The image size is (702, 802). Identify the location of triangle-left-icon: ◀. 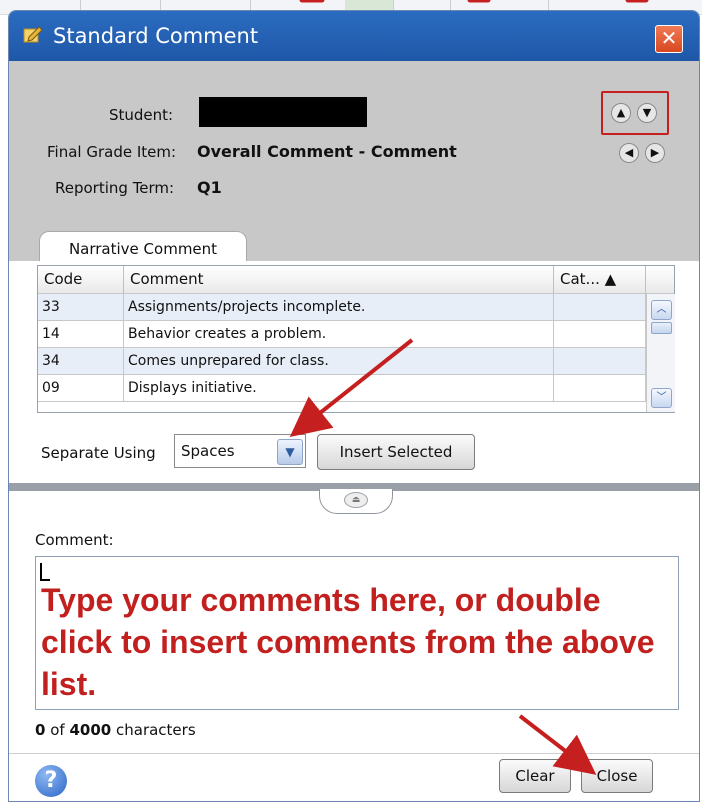
(629, 153).